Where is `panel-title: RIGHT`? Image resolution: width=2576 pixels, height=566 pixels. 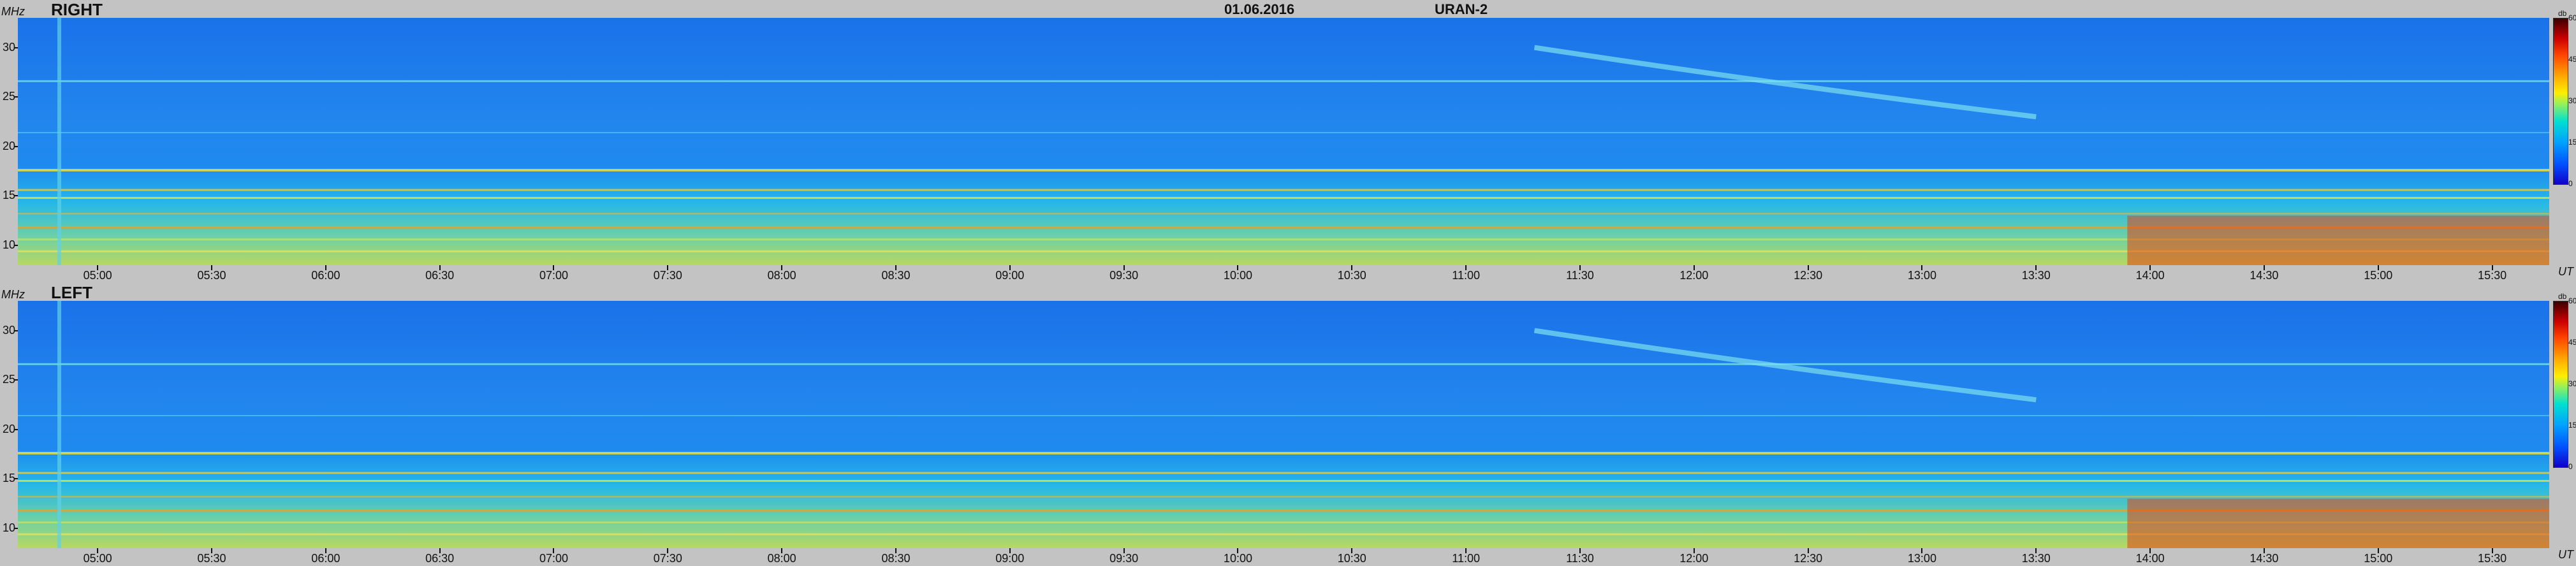
panel-title: RIGHT is located at coordinates (77, 10).